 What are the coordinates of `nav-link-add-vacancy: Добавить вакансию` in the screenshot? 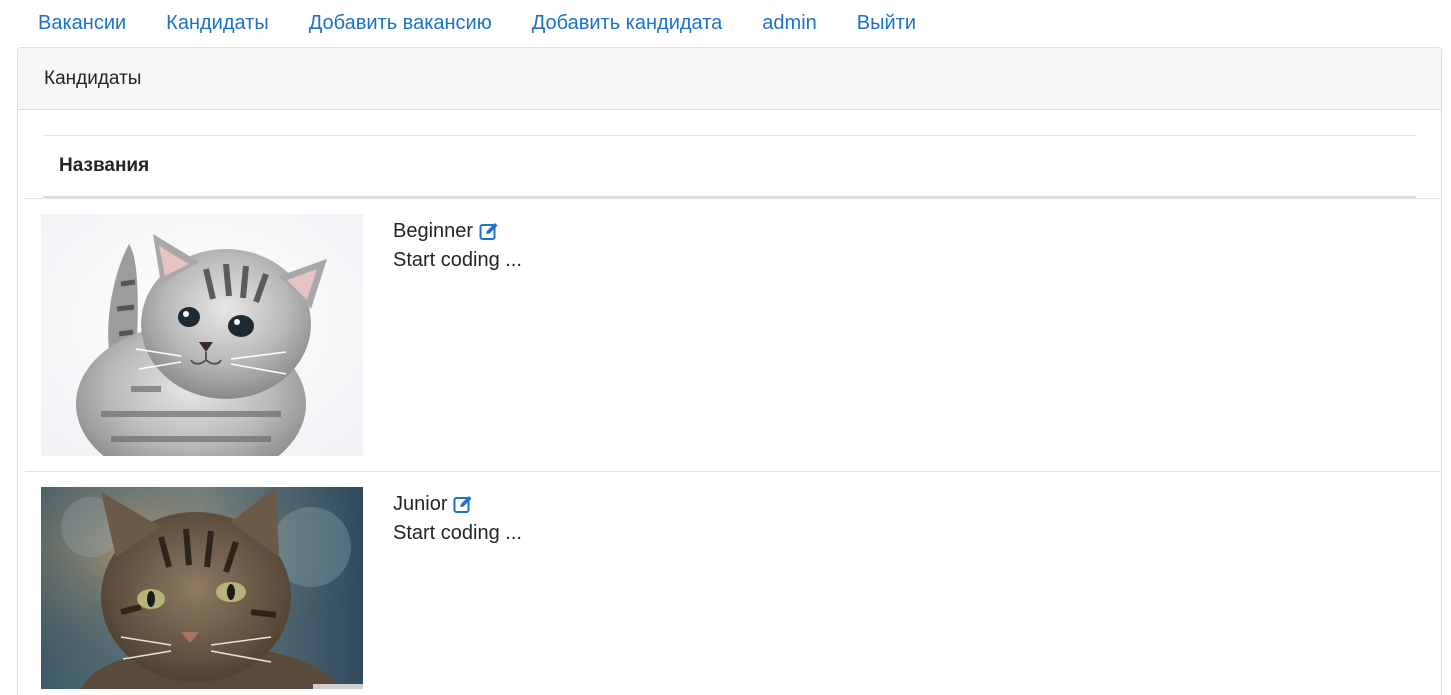 It's located at (400, 23).